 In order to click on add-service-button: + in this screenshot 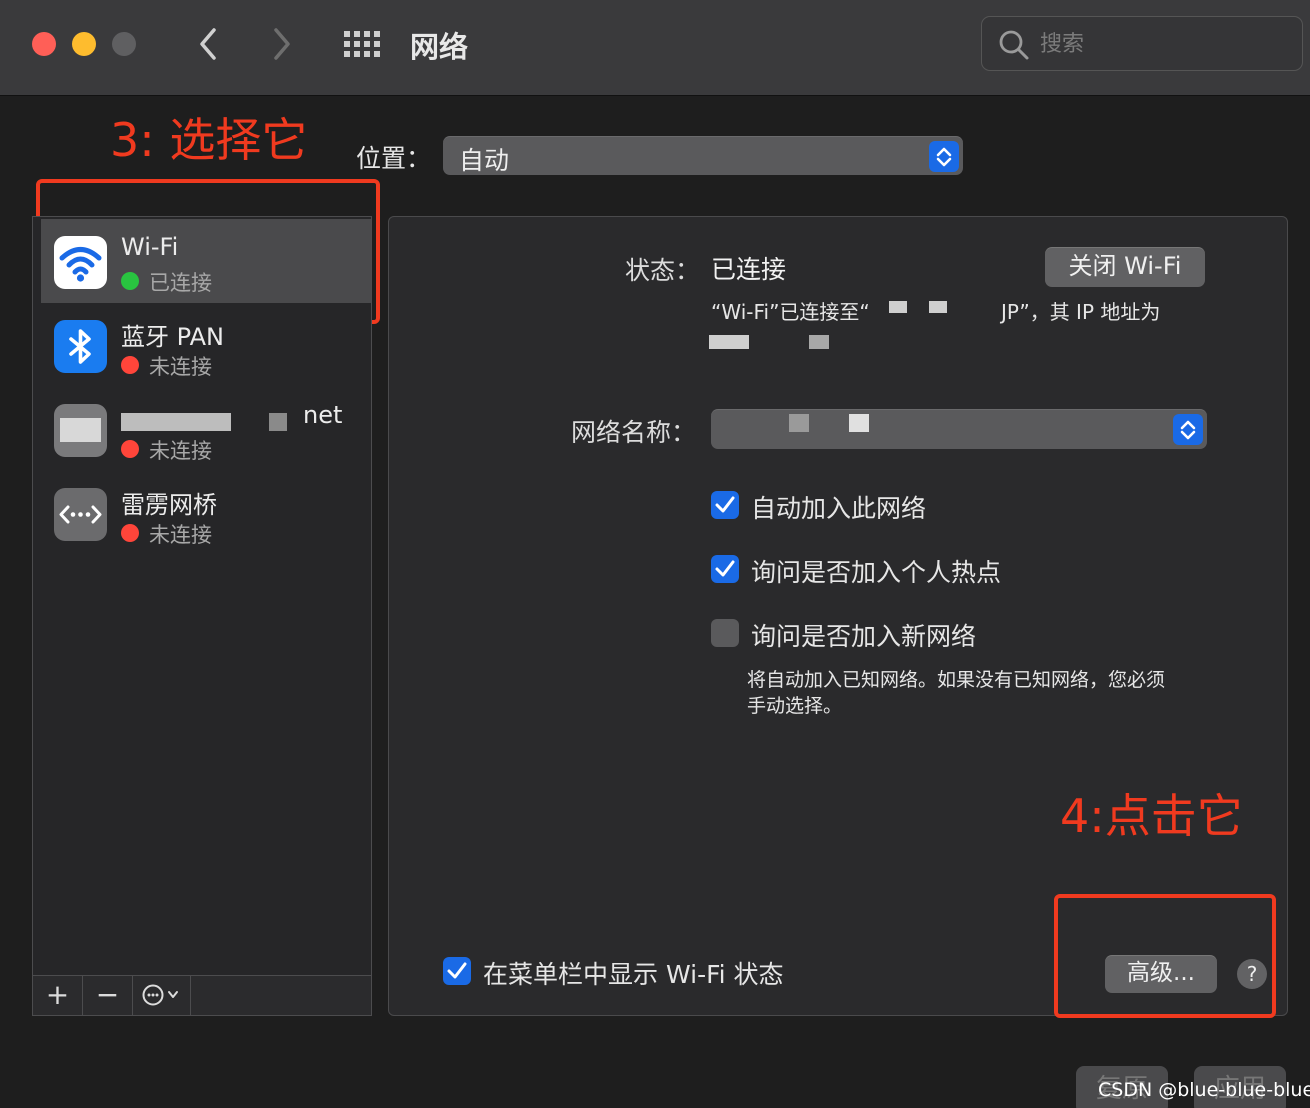, I will do `click(58, 995)`.